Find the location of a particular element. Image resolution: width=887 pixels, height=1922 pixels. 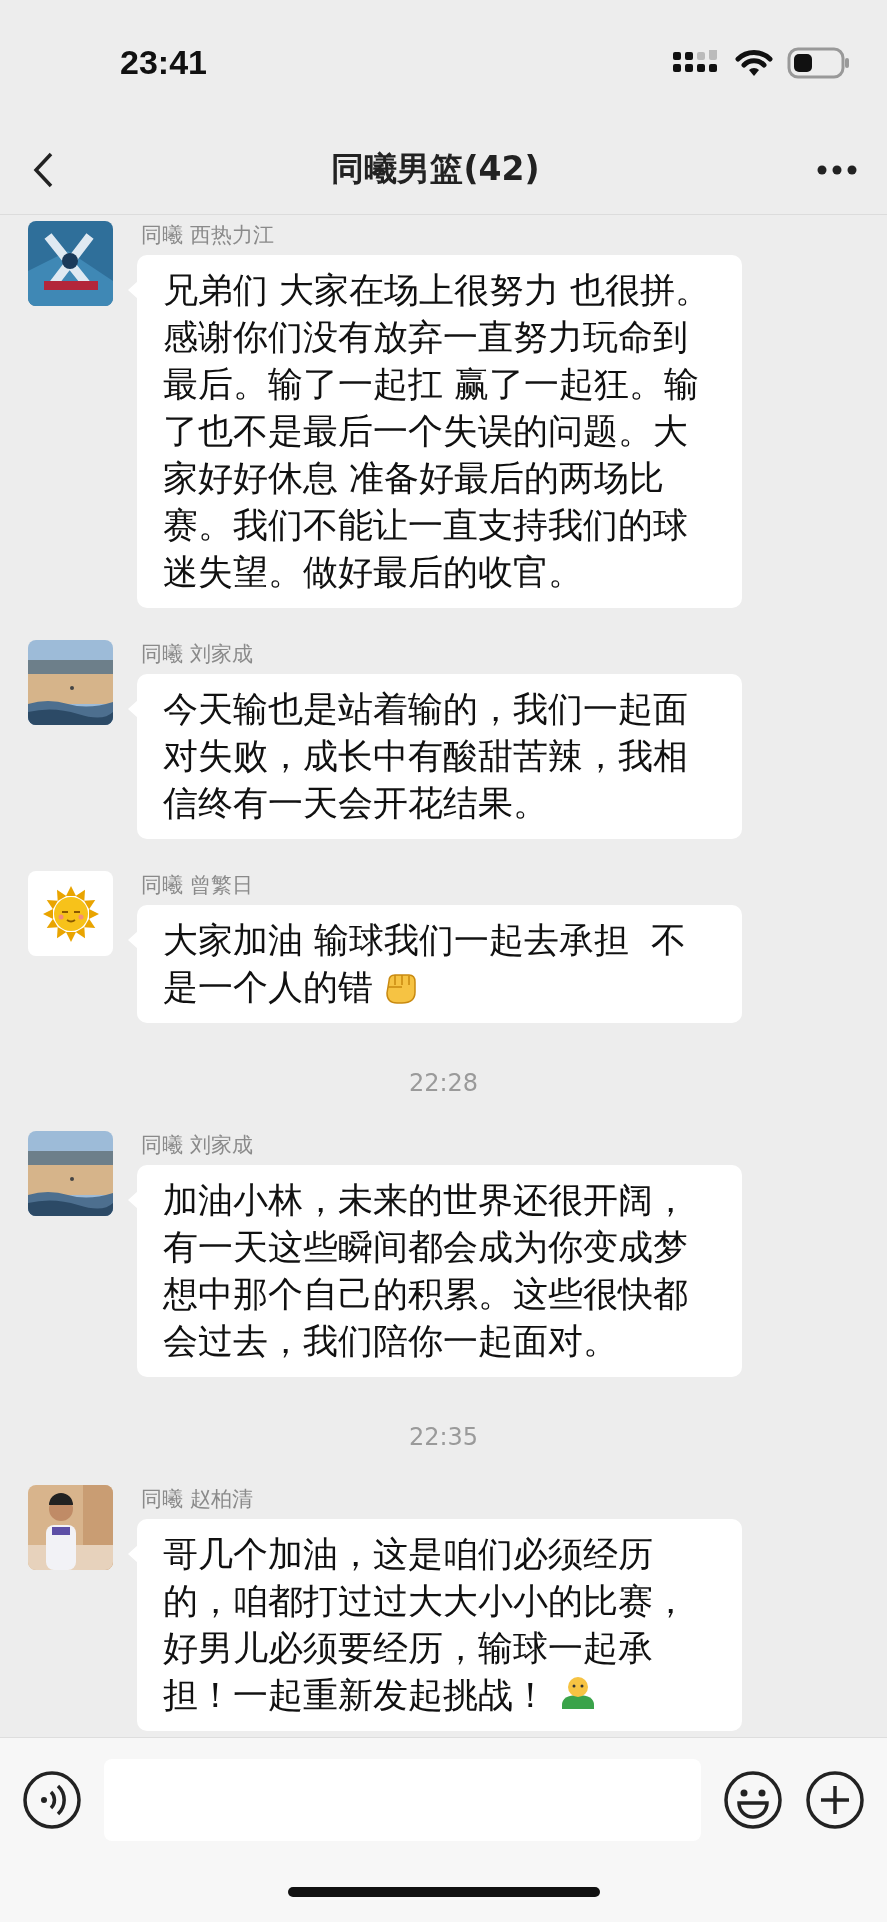

sender-name: 同曦 曾繁日 is located at coordinates (197, 885).